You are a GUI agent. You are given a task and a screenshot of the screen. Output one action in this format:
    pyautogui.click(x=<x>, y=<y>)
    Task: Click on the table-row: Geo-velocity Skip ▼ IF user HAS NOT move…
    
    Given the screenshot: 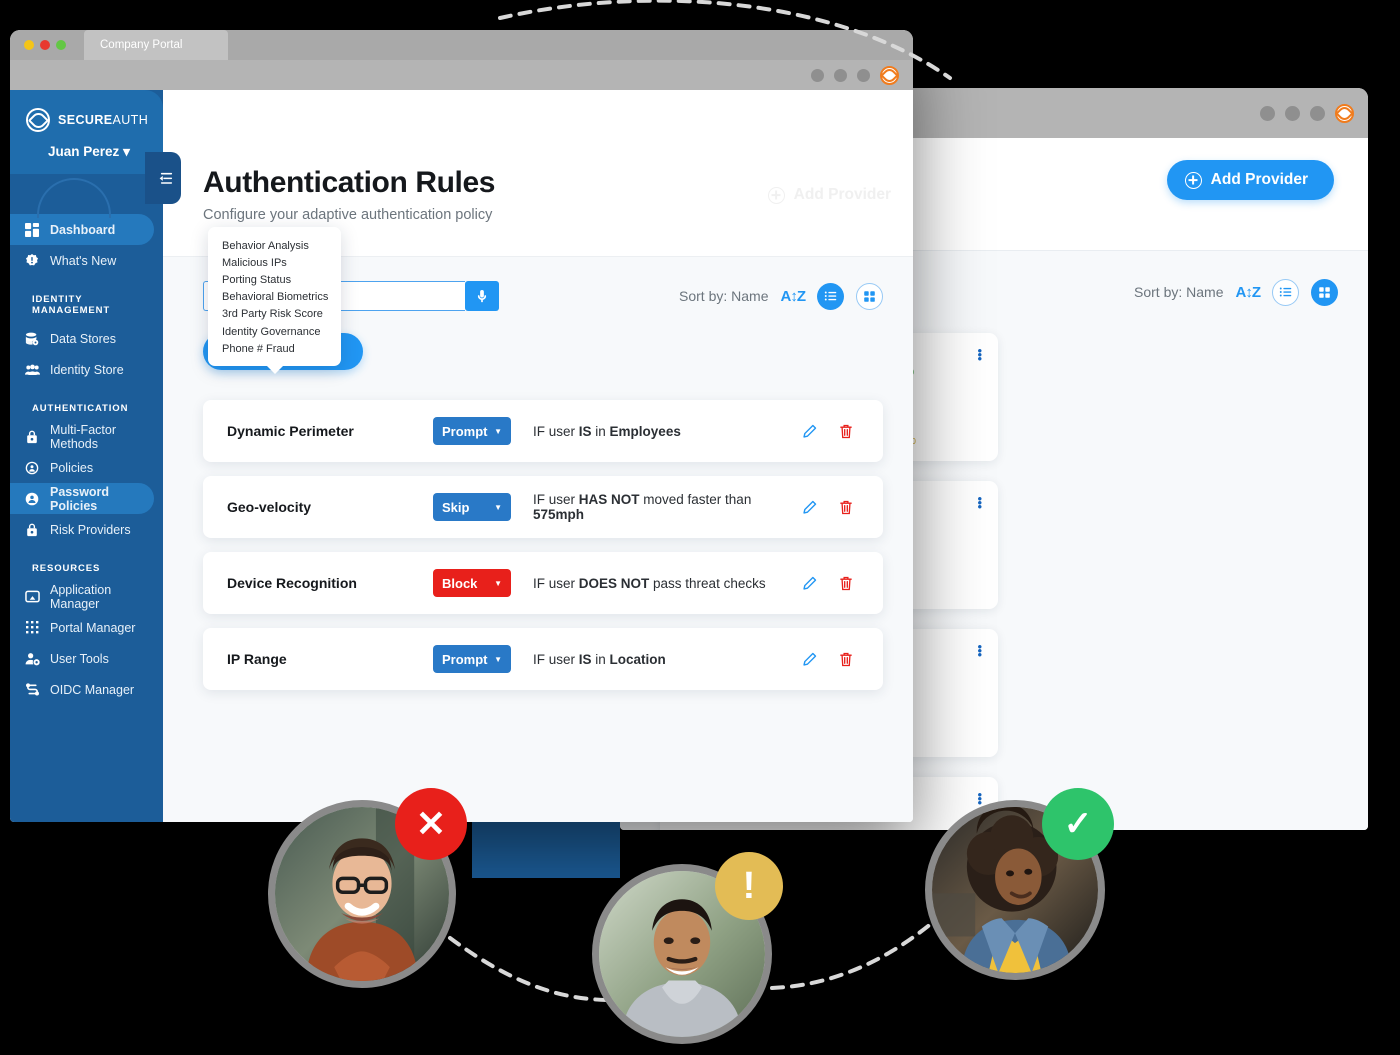 What is the action you would take?
    pyautogui.click(x=543, y=507)
    